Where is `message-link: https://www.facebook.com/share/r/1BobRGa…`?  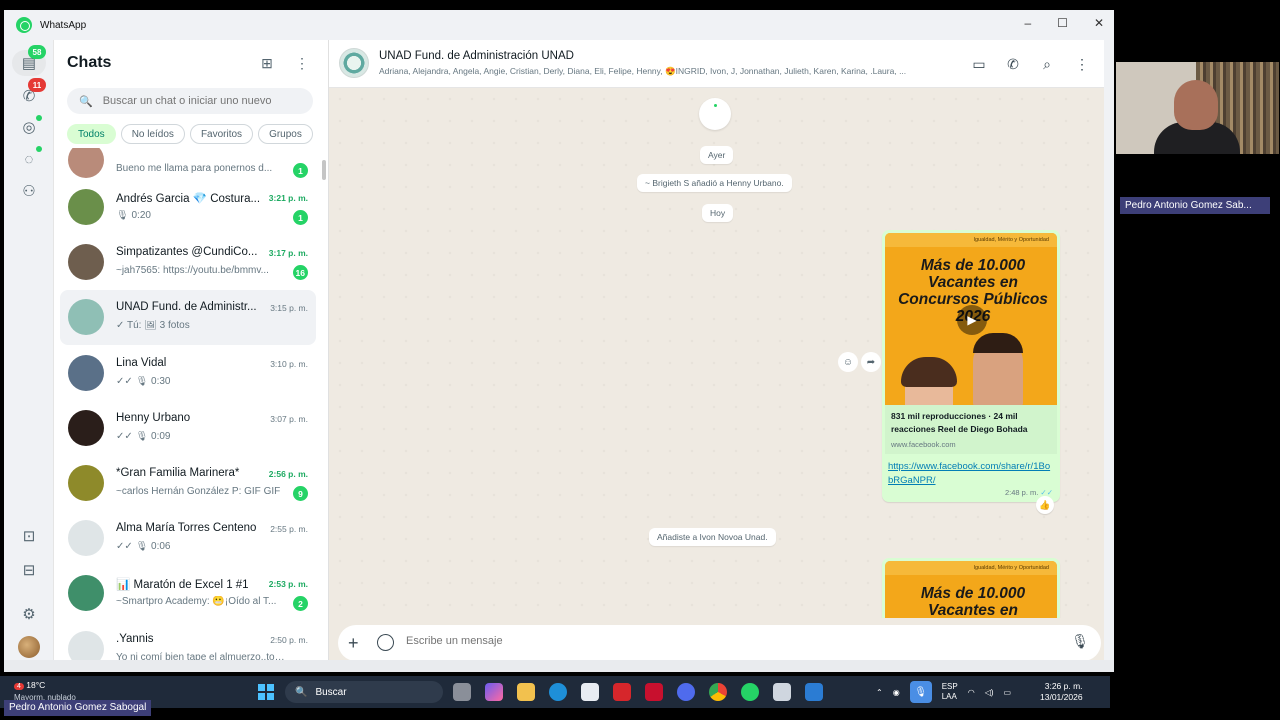 message-link: https://www.facebook.com/share/r/1BobRGa… is located at coordinates (971, 471).